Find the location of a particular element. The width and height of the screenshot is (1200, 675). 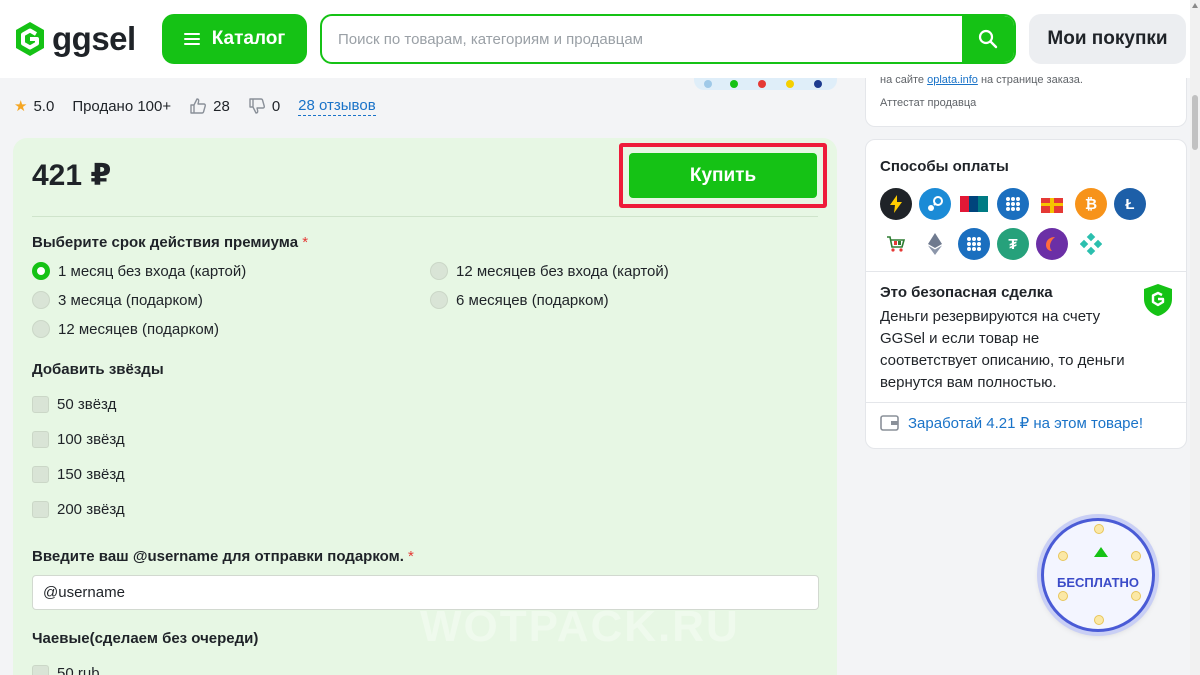

premium-option-12m-gift: 12 месяцев (подарком) is located at coordinates (125, 329).